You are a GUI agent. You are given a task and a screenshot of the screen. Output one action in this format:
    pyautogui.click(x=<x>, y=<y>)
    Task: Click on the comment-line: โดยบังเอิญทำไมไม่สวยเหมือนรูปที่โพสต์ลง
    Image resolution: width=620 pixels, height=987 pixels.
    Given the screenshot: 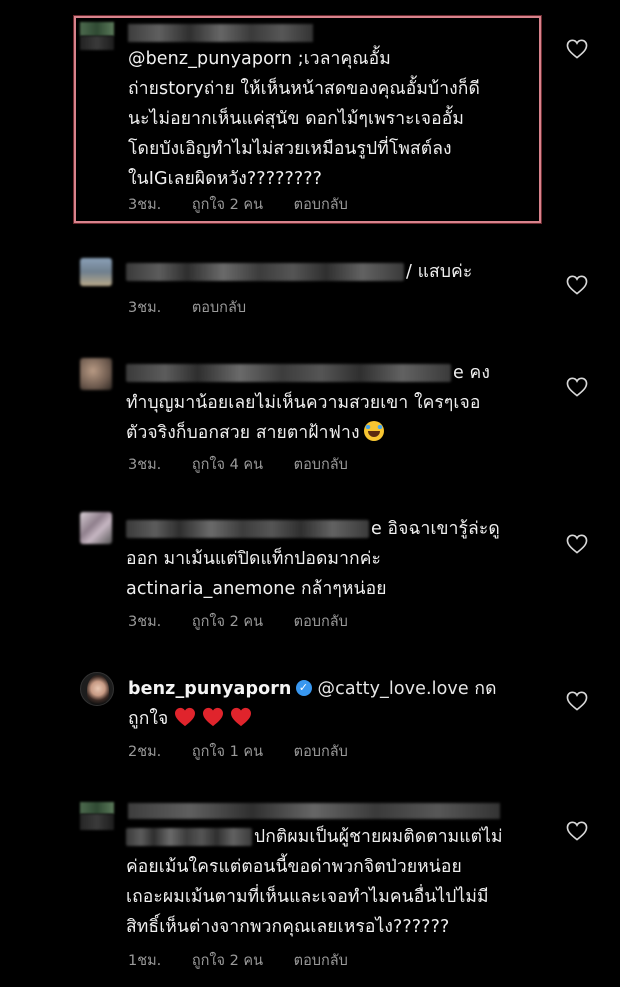 What is the action you would take?
    pyautogui.click(x=290, y=149)
    